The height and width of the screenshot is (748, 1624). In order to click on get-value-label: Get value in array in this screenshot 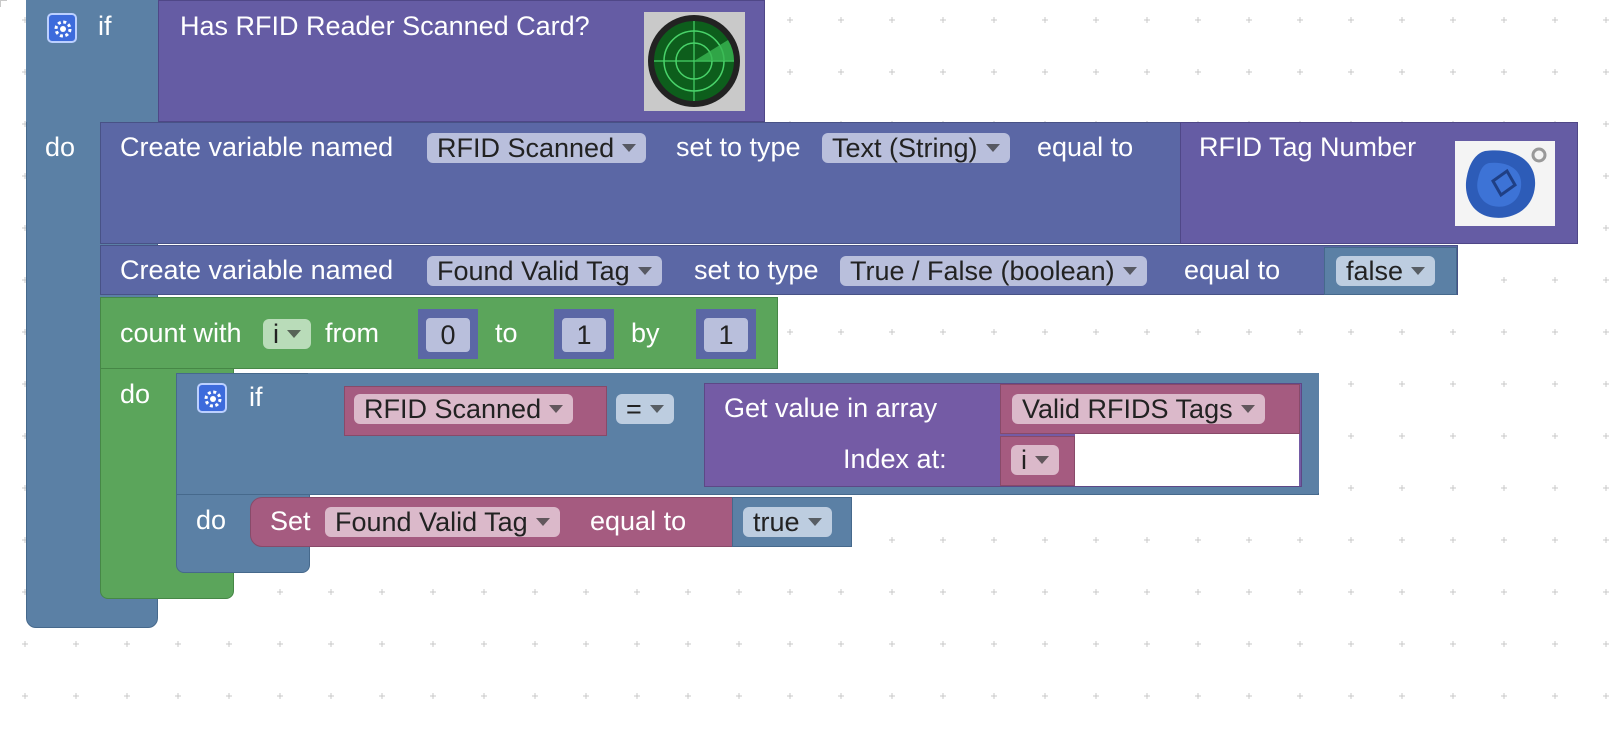, I will do `click(831, 408)`.